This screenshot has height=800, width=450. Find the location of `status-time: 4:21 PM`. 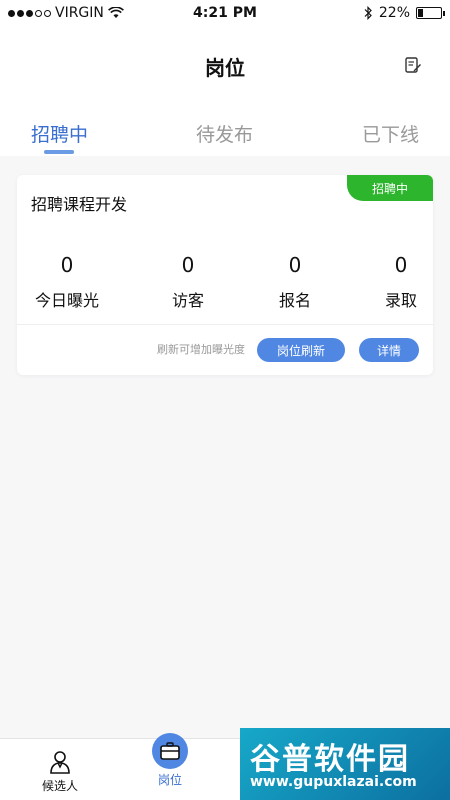

status-time: 4:21 PM is located at coordinates (225, 13).